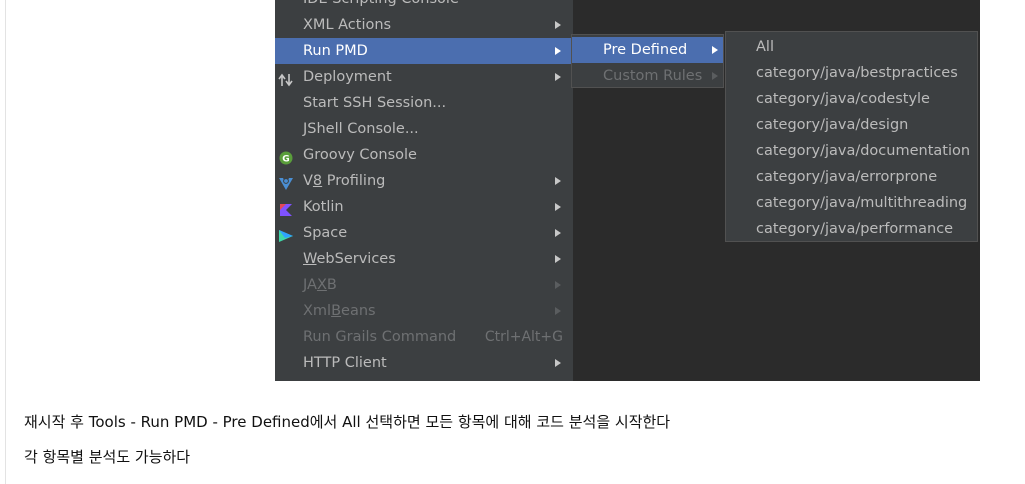  I want to click on rule-item-errorprone: category/java/errorprone, so click(851, 177).